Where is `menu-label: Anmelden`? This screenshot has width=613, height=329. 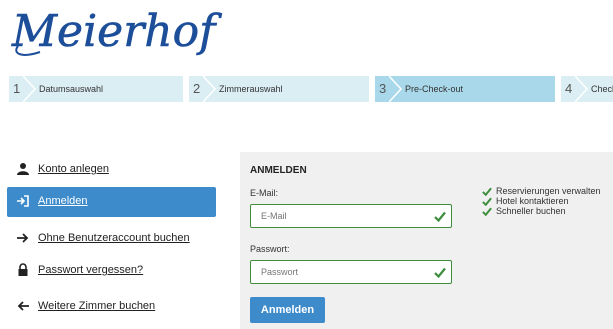 menu-label: Anmelden is located at coordinates (63, 201).